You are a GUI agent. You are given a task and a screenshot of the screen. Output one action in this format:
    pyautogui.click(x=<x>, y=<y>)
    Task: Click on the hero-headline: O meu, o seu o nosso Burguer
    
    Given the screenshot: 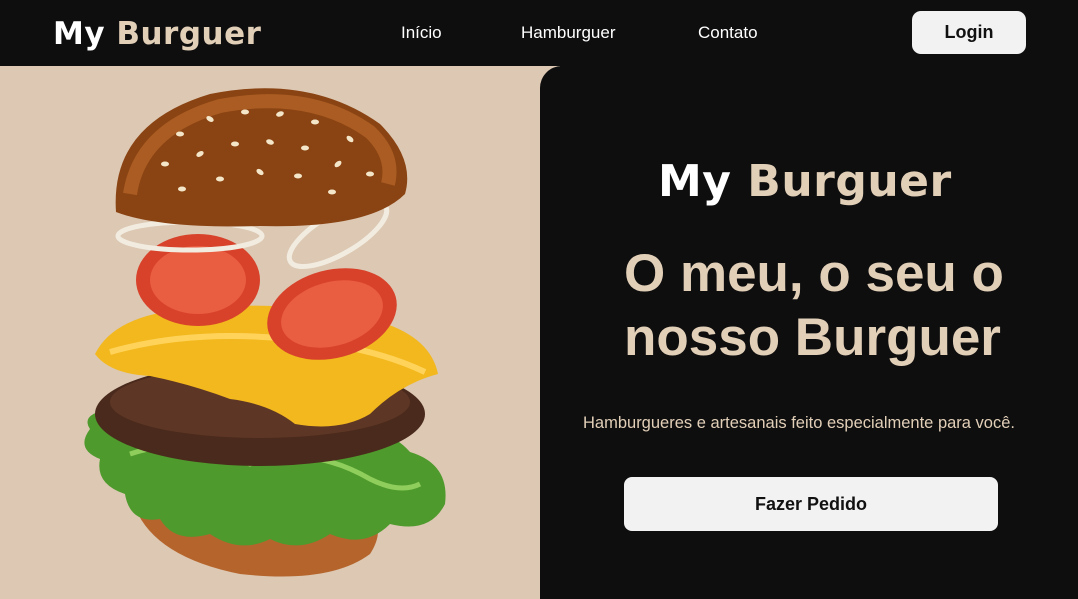 What is the action you would take?
    pyautogui.click(x=814, y=305)
    